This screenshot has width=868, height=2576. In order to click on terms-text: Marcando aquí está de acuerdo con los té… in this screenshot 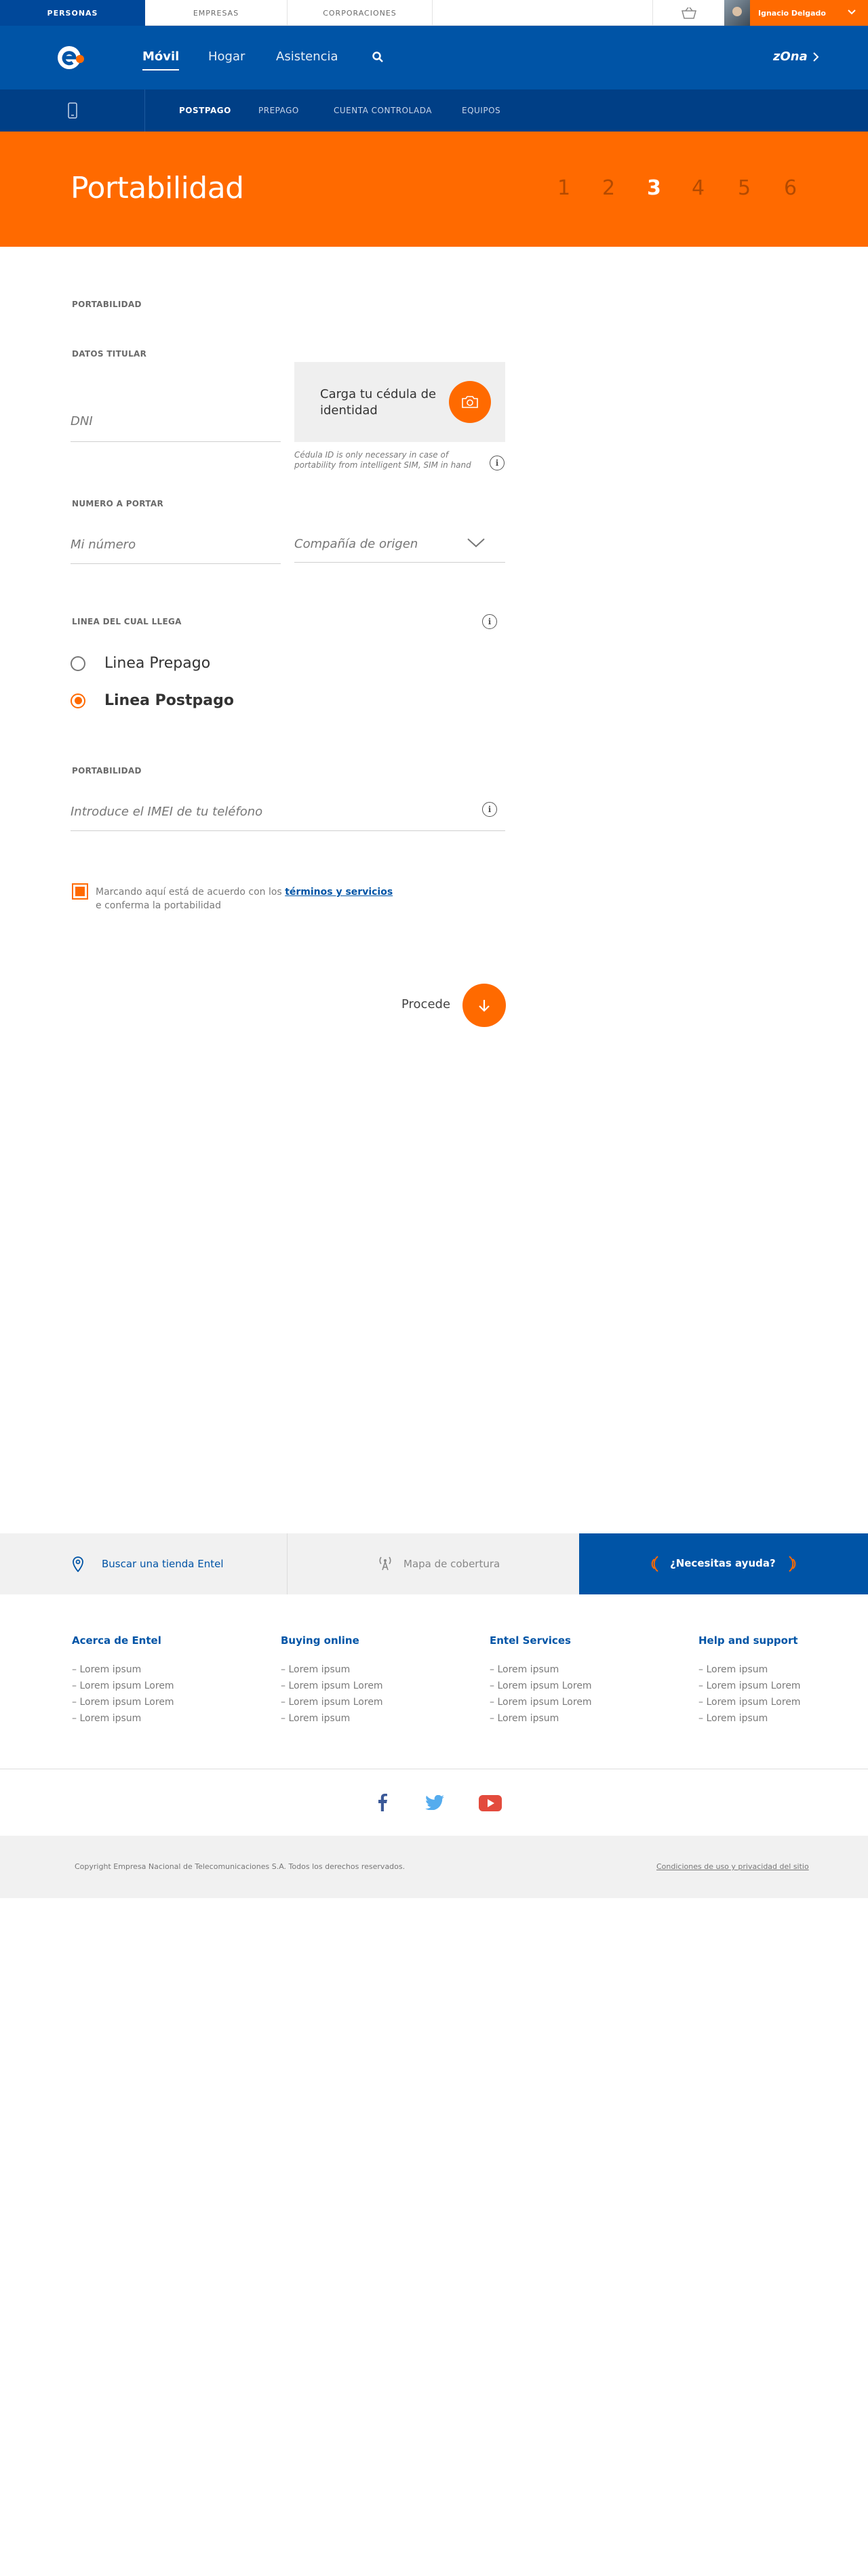, I will do `click(272, 898)`.